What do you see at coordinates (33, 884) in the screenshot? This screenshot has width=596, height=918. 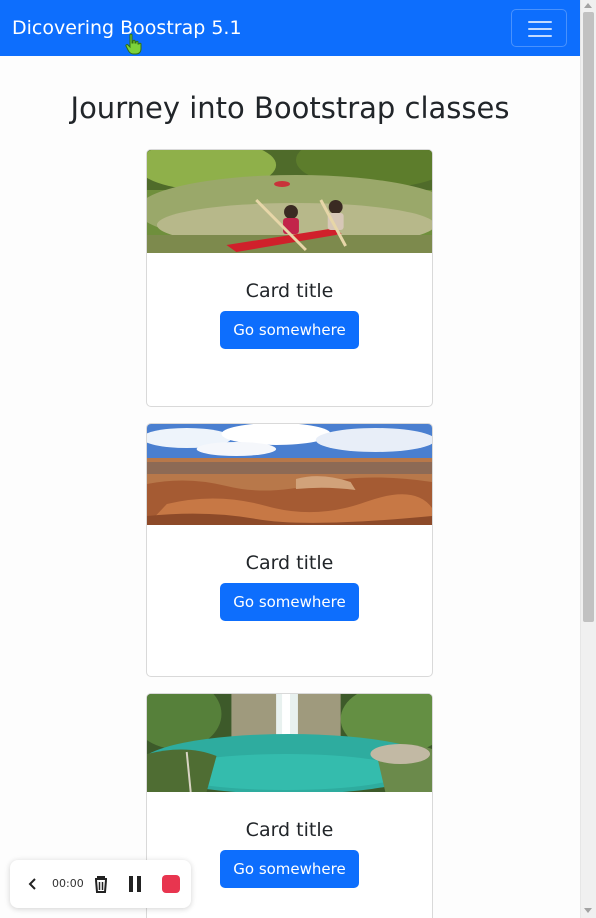 I see `chevron-left-icon` at bounding box center [33, 884].